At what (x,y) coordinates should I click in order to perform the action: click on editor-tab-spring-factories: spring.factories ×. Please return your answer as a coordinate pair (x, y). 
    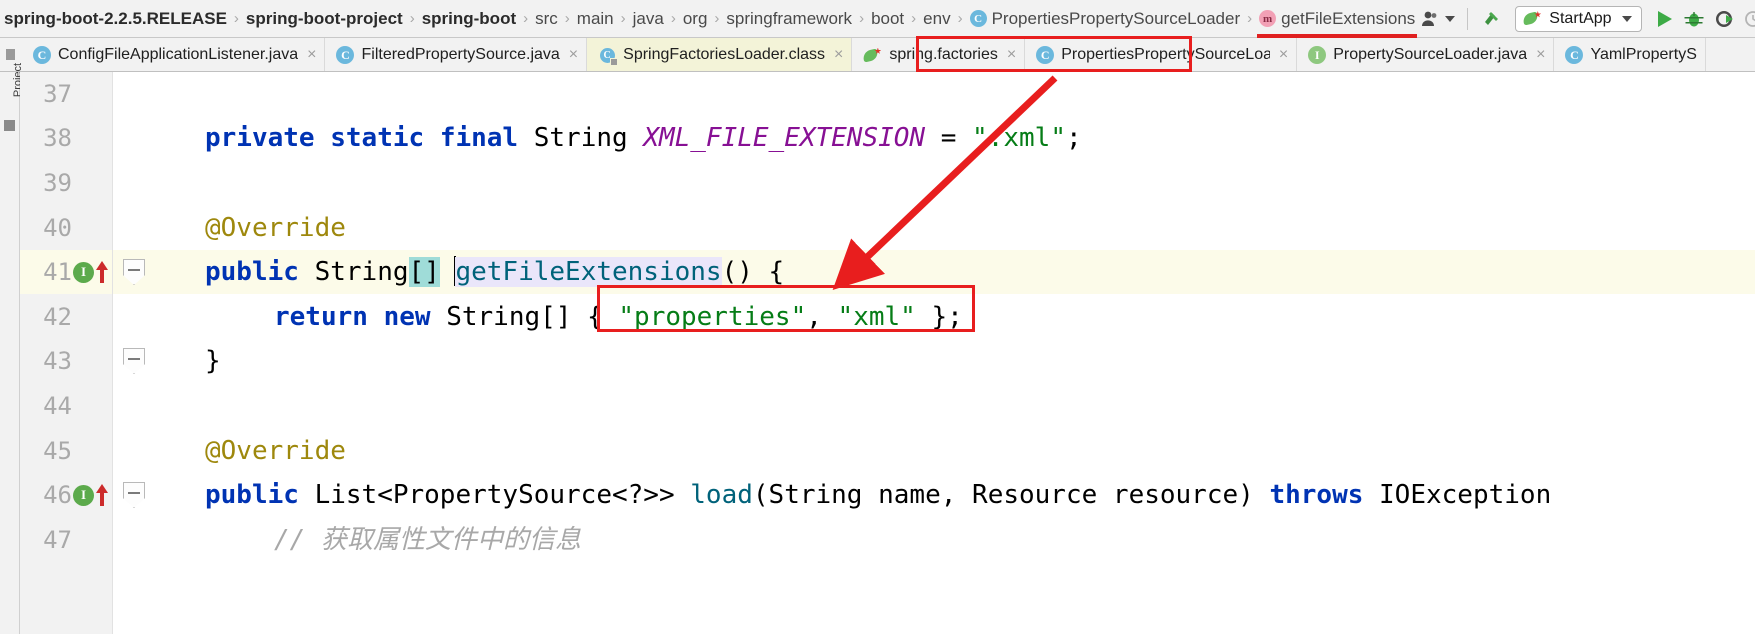
    Looking at the image, I should click on (939, 54).